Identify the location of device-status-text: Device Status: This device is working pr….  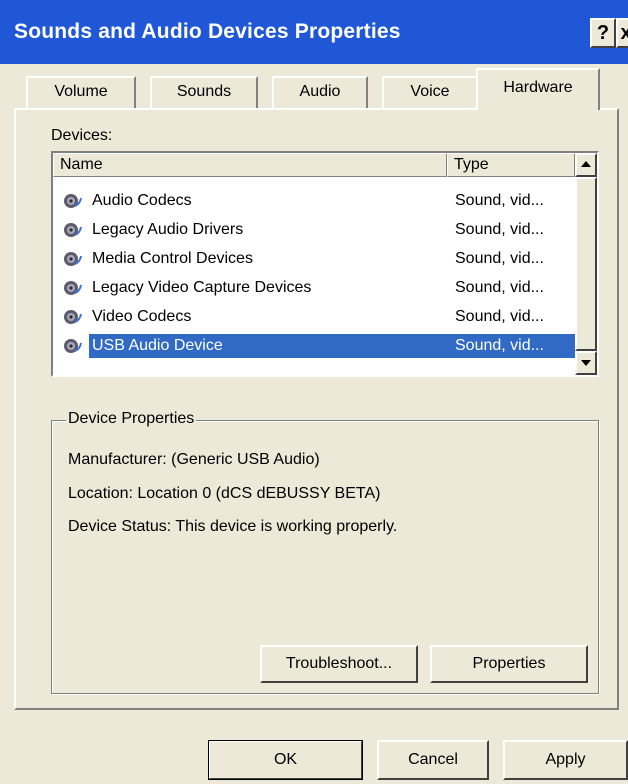
(233, 526).